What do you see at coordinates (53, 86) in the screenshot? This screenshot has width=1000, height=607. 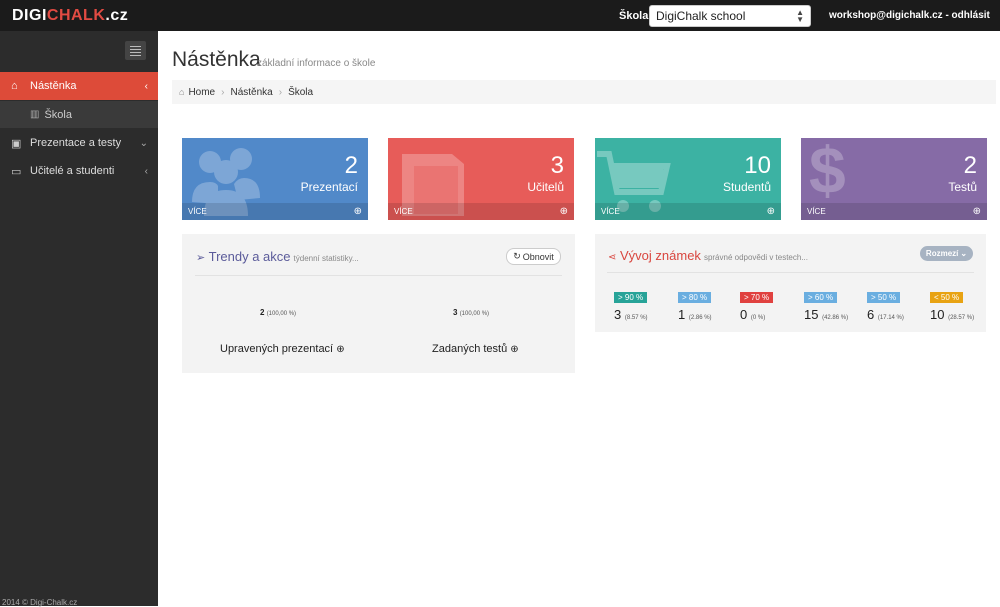 I see `sidebar-item-label: Nástěnka` at bounding box center [53, 86].